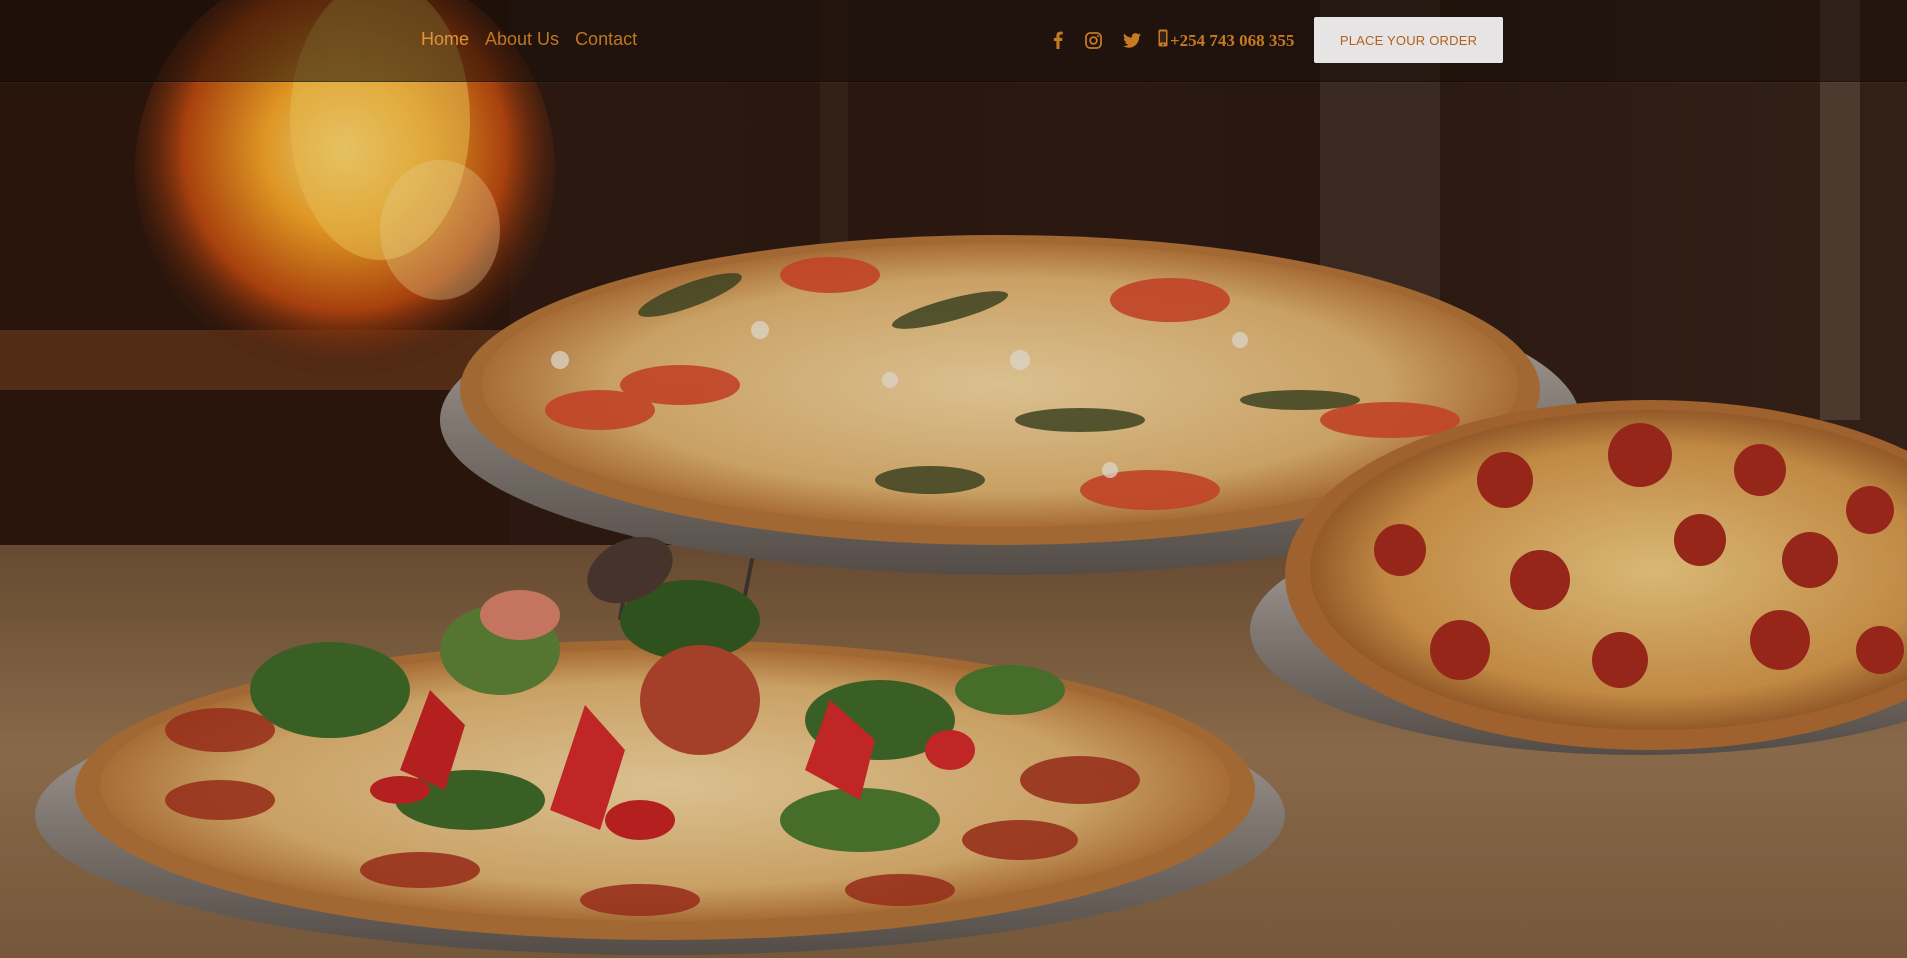  I want to click on nav-link-home: Home, so click(445, 39).